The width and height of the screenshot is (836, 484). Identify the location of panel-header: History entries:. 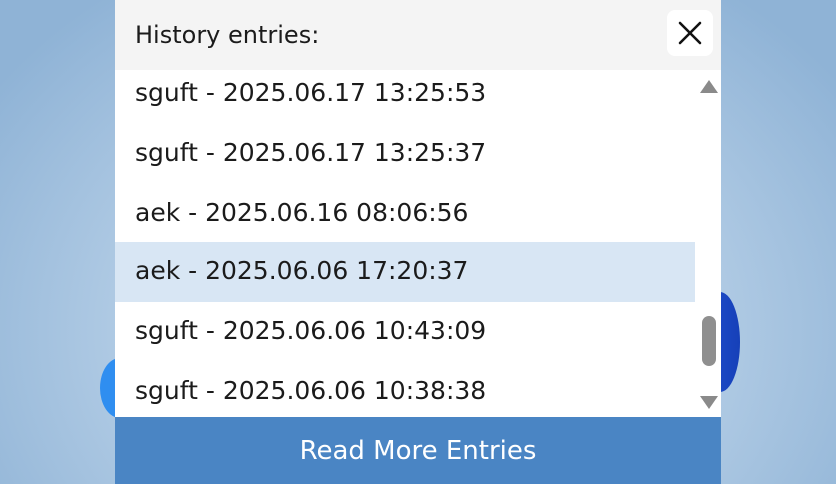
(418, 35).